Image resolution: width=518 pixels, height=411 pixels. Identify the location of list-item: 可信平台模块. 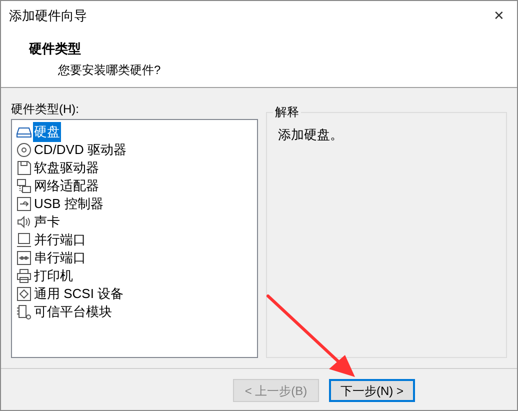
(73, 312).